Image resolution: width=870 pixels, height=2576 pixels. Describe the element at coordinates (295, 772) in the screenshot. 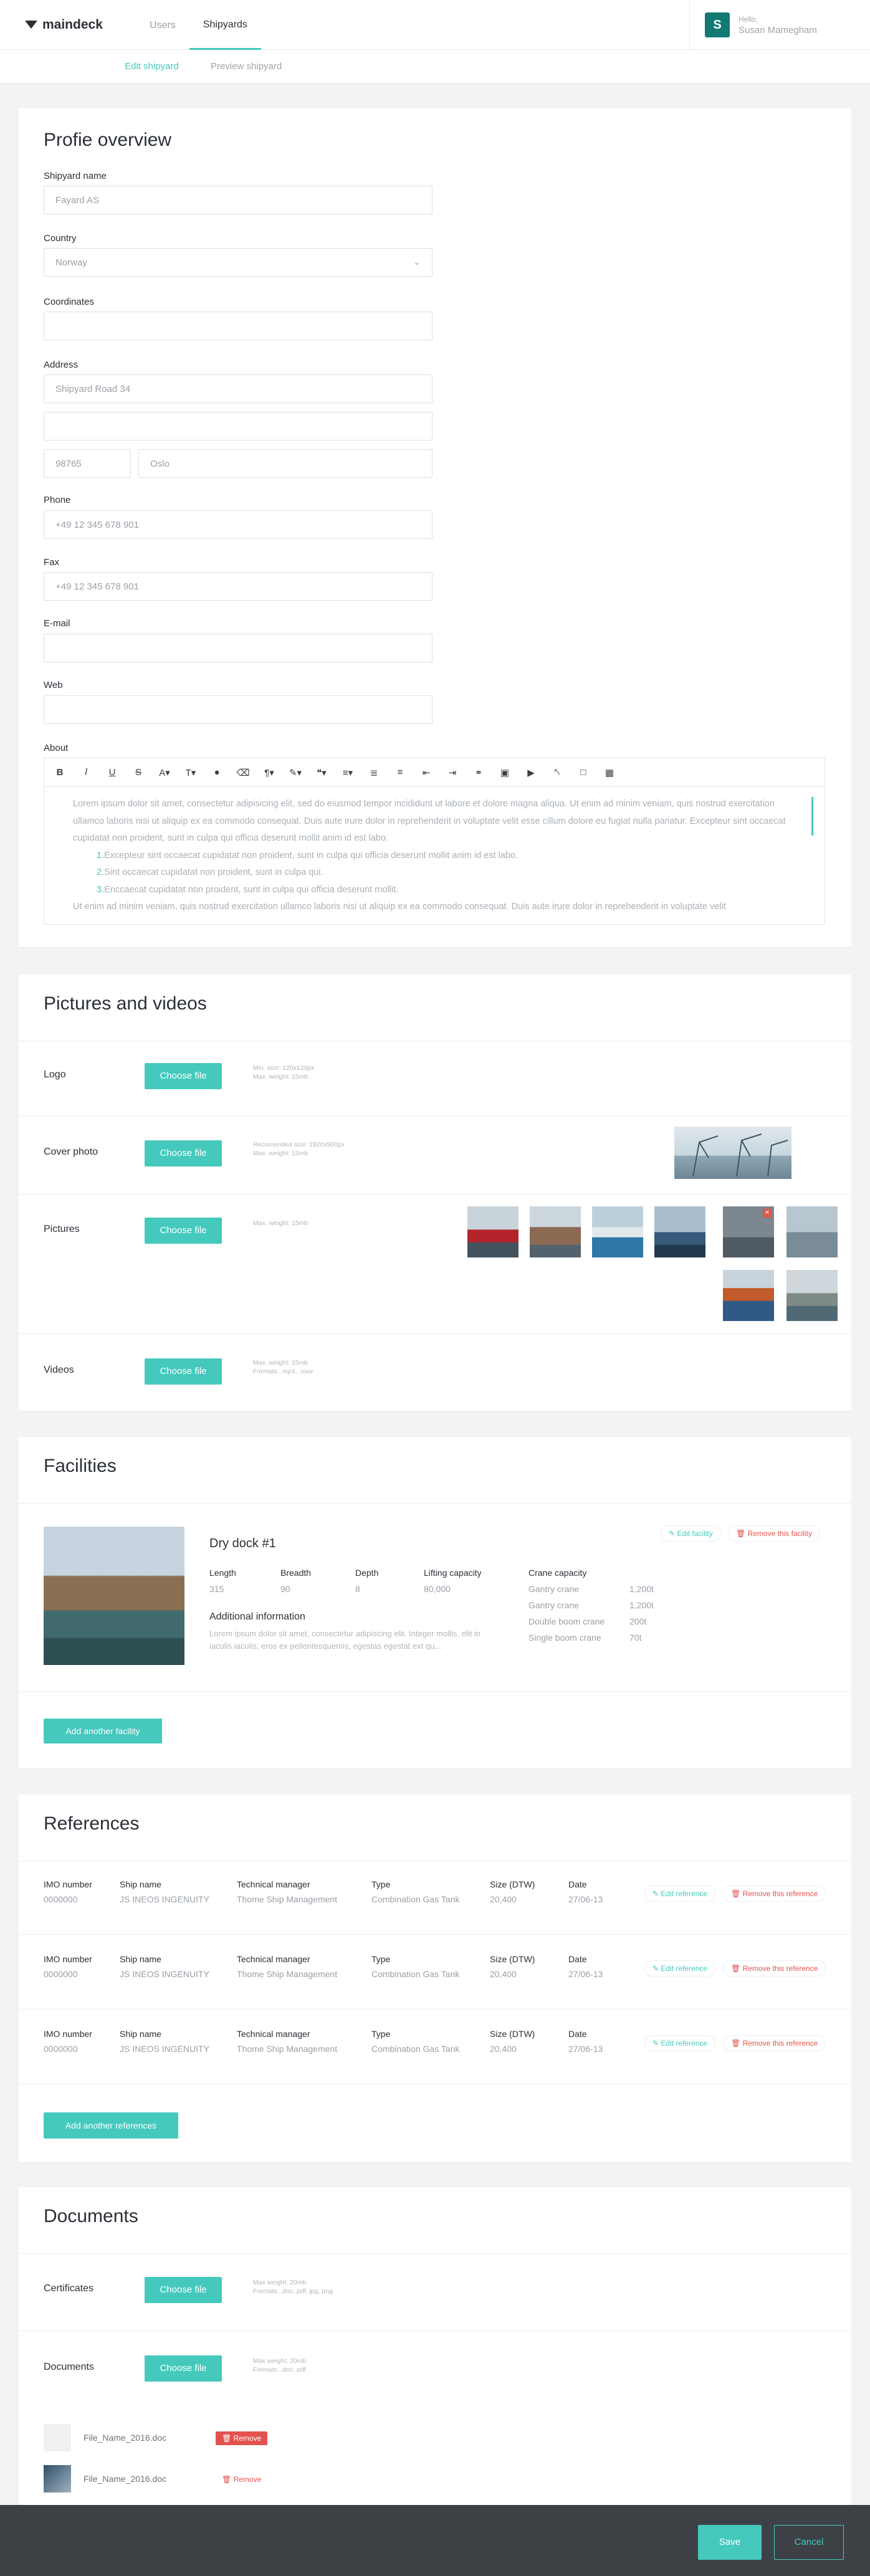

I see `pen-icon: ✎▾` at that location.